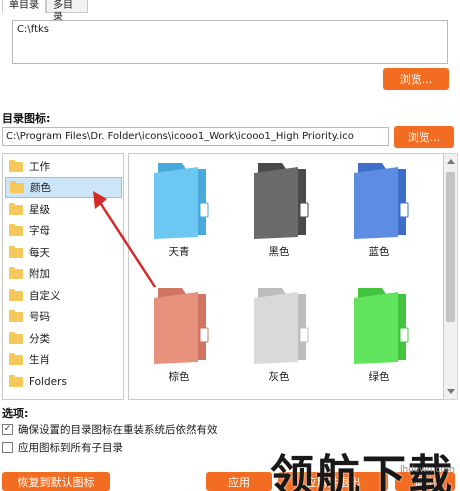 The image size is (460, 491). I want to click on watermark-url: lhdown.com, so click(427, 470).